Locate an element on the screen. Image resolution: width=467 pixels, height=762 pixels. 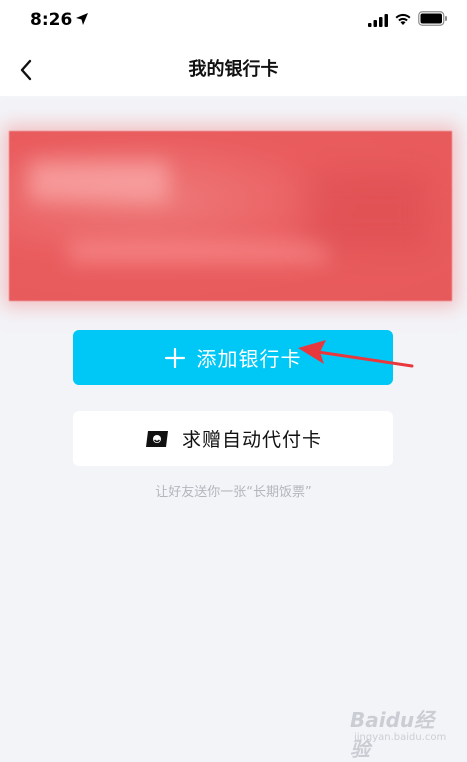
request-gift-card-label: 求赠自动代付卡 is located at coordinates (251, 440).